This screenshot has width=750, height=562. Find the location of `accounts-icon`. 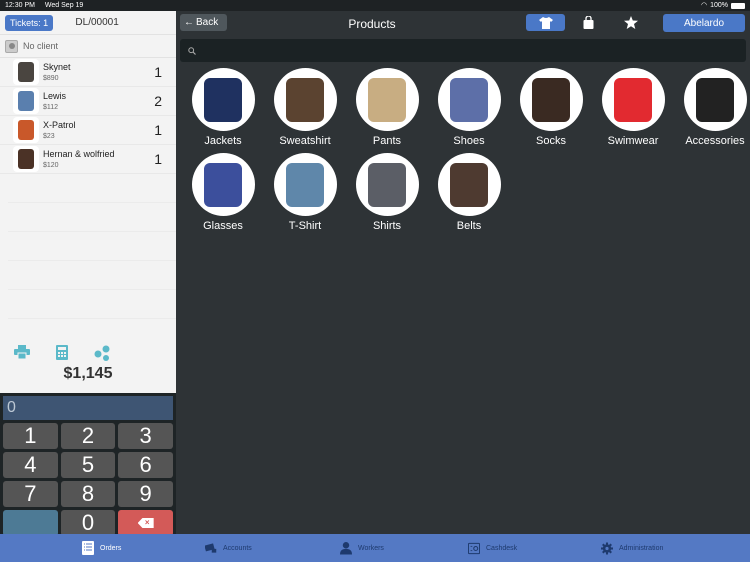

accounts-icon is located at coordinates (211, 548).